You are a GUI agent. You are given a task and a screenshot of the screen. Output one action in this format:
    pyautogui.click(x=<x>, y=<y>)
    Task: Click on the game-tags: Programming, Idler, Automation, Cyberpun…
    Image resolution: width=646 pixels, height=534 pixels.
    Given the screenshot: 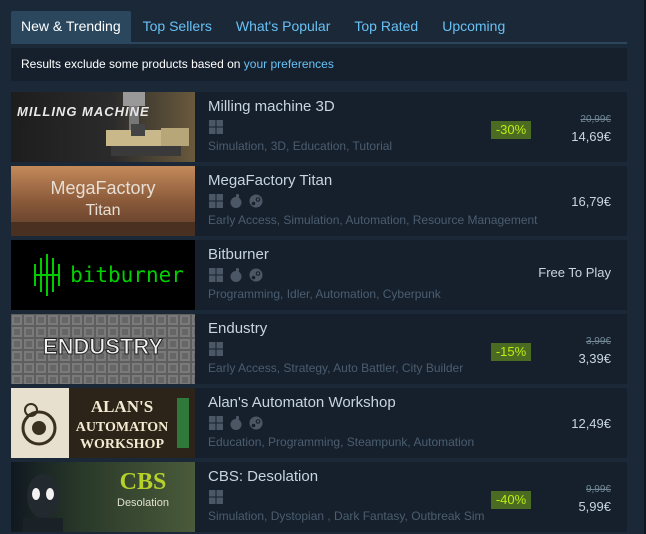 What is the action you would take?
    pyautogui.click(x=324, y=294)
    